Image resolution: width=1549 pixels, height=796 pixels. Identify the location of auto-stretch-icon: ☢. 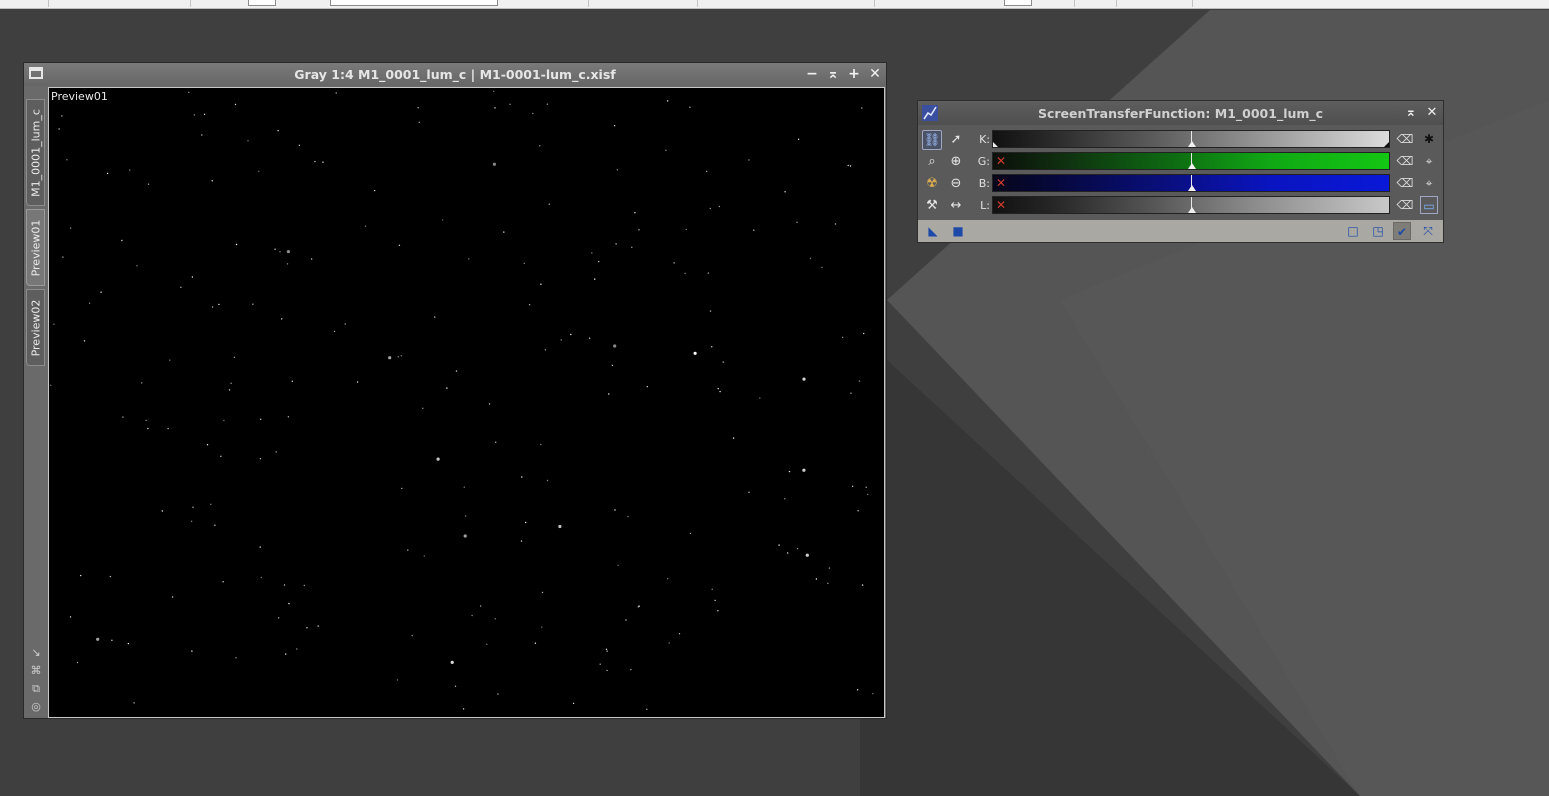
(932, 184).